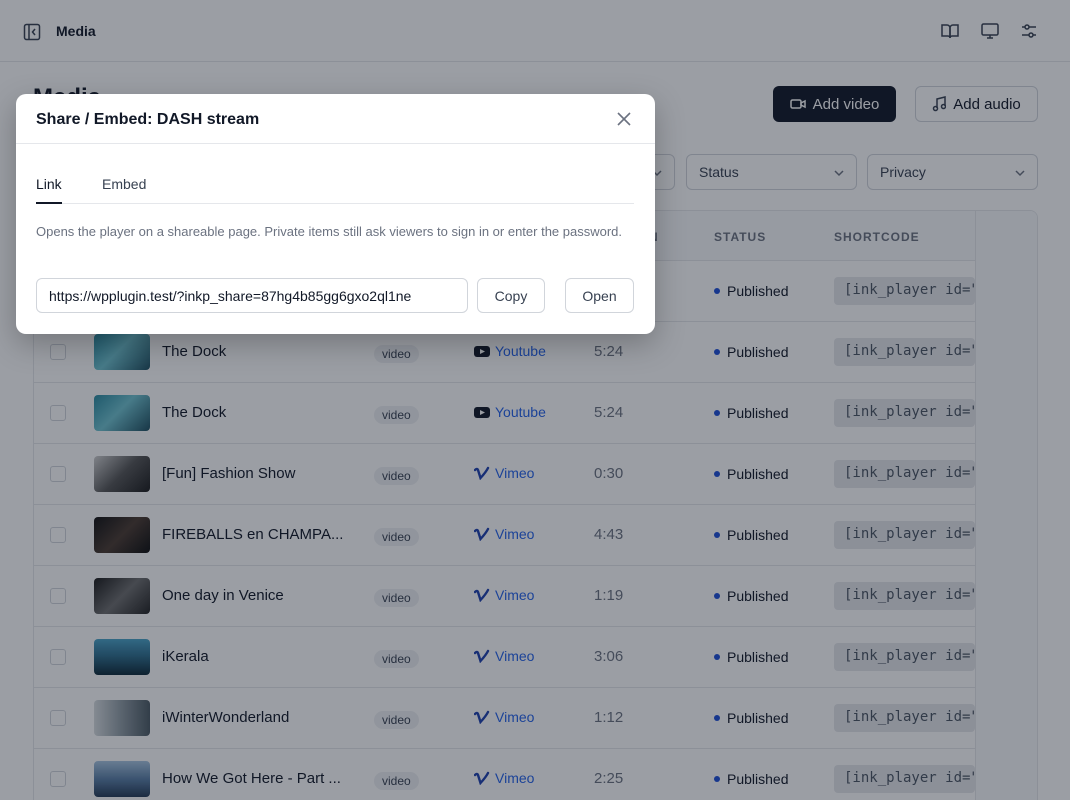 Image resolution: width=1070 pixels, height=800 pixels. What do you see at coordinates (124, 190) in the screenshot?
I see `tab-embed: Embed` at bounding box center [124, 190].